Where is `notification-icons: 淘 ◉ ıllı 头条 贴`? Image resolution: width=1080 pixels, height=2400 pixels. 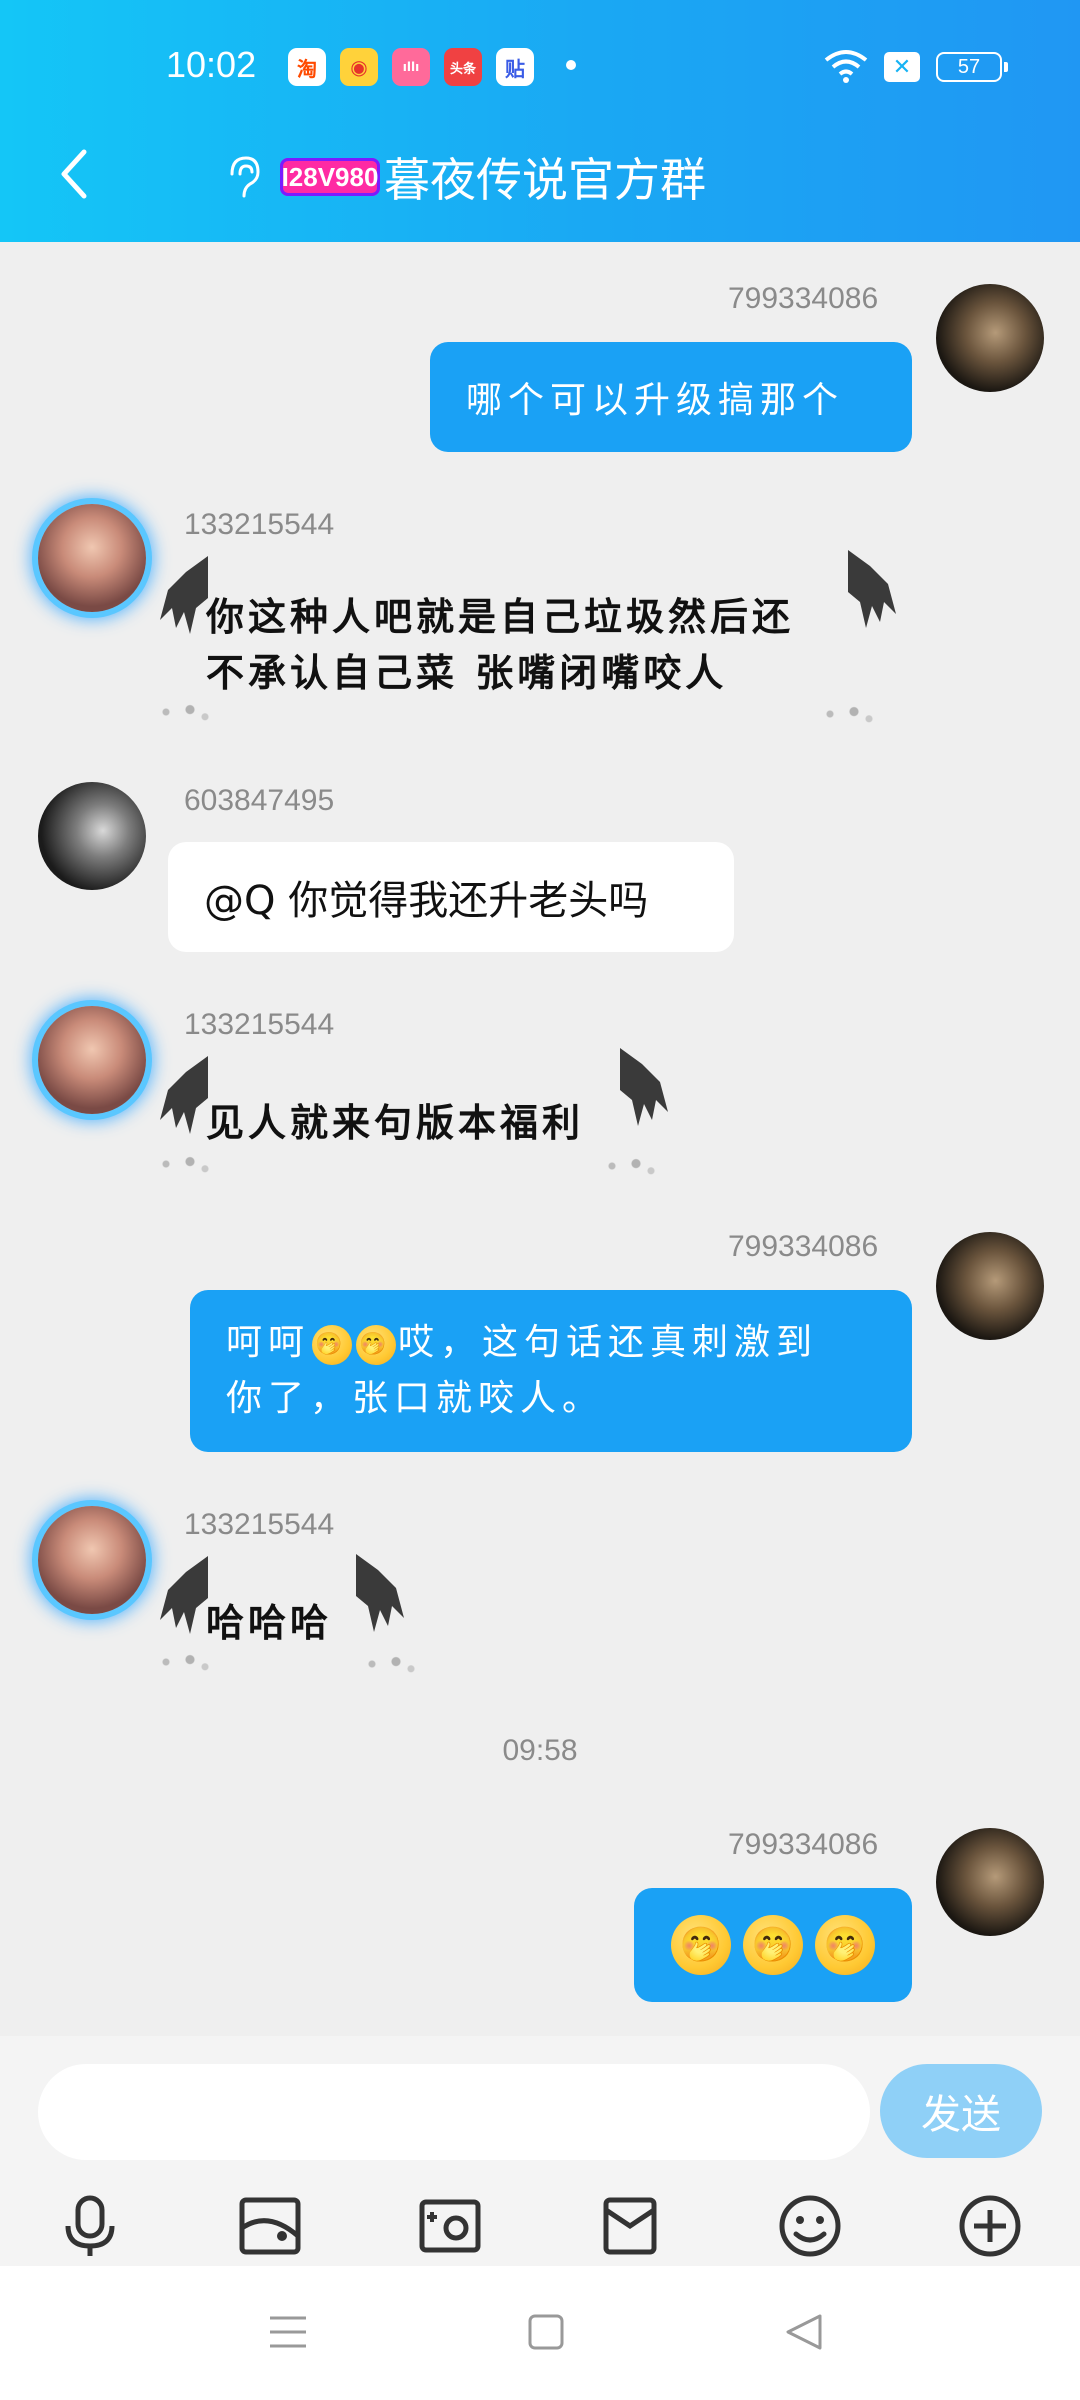 notification-icons: 淘 ◉ ıllı 头条 贴 is located at coordinates (411, 67).